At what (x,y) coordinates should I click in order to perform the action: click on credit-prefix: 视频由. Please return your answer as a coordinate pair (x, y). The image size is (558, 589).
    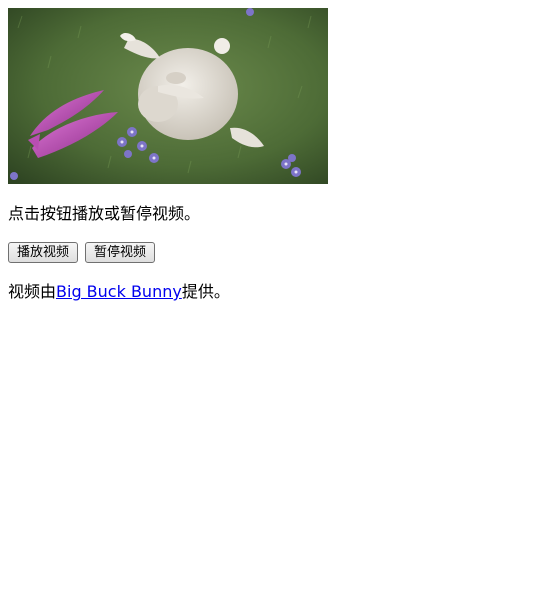
    Looking at the image, I should click on (32, 291).